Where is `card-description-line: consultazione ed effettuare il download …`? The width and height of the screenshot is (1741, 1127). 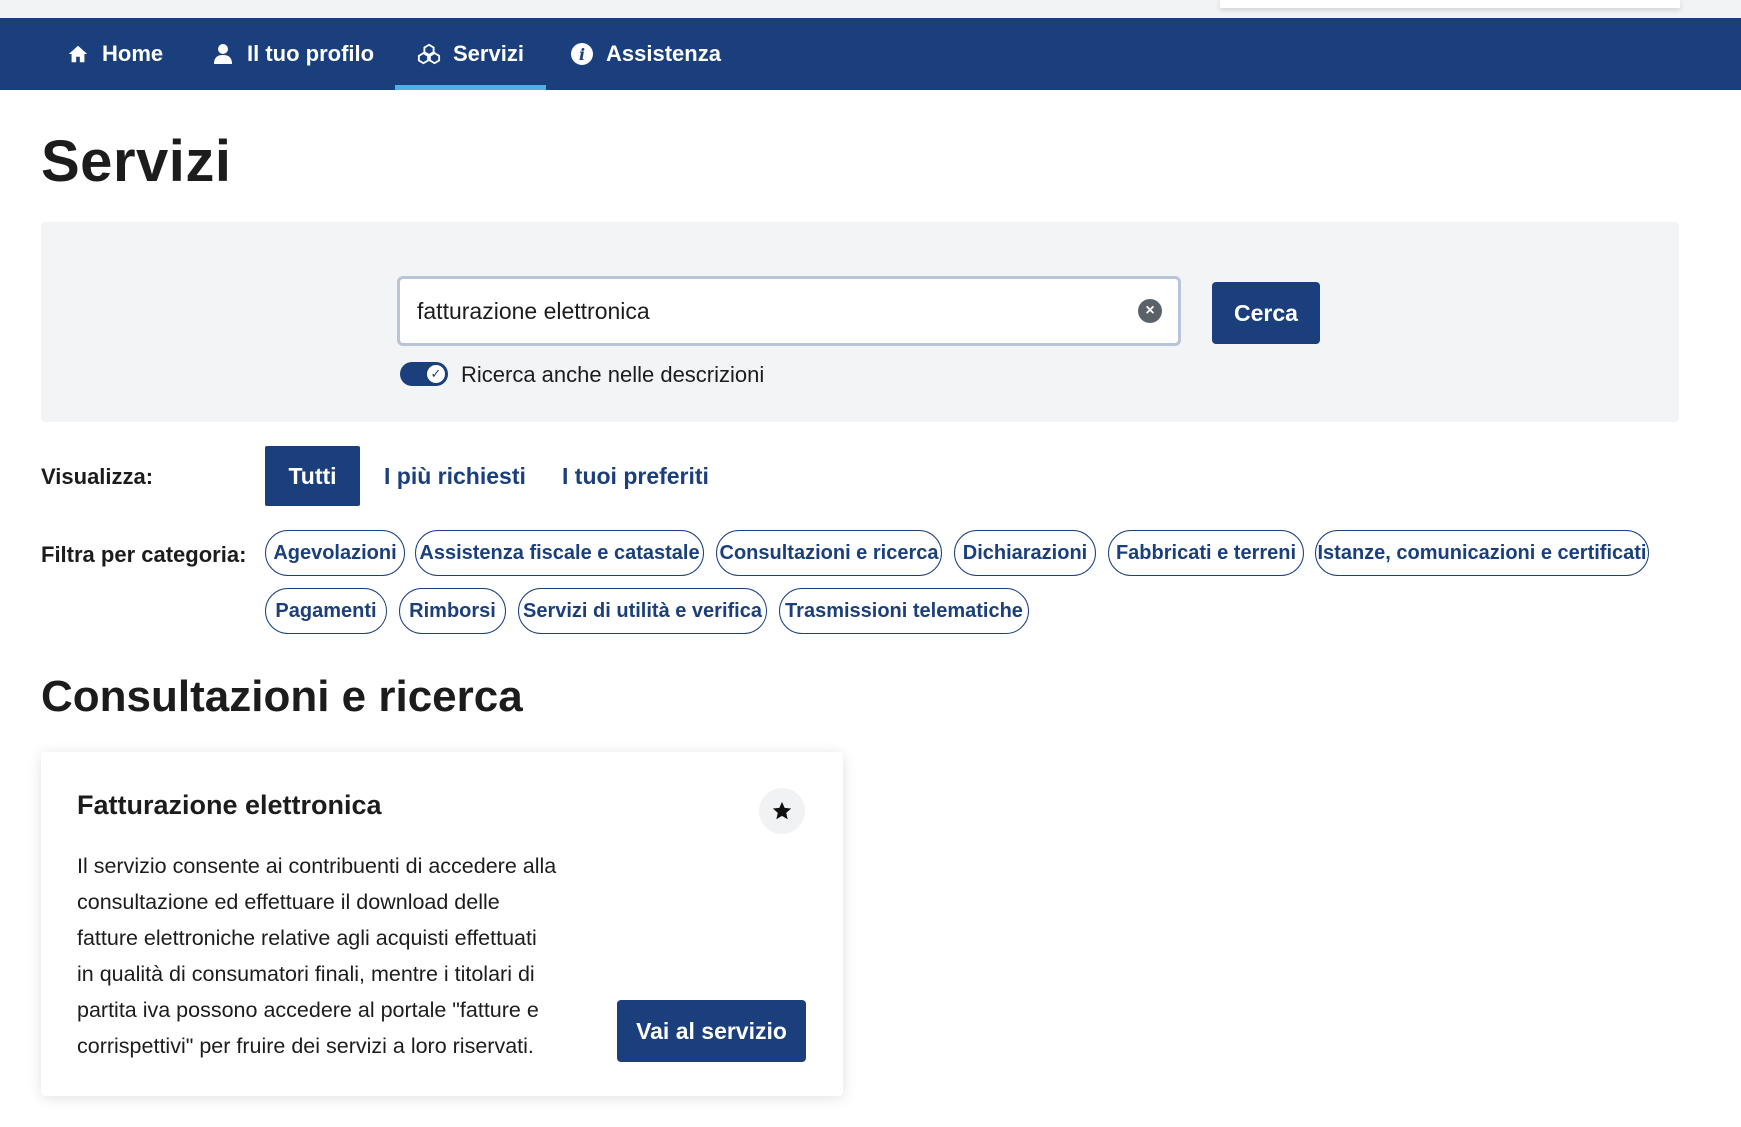
card-description-line: consultazione ed effettuare il download … is located at coordinates (288, 902).